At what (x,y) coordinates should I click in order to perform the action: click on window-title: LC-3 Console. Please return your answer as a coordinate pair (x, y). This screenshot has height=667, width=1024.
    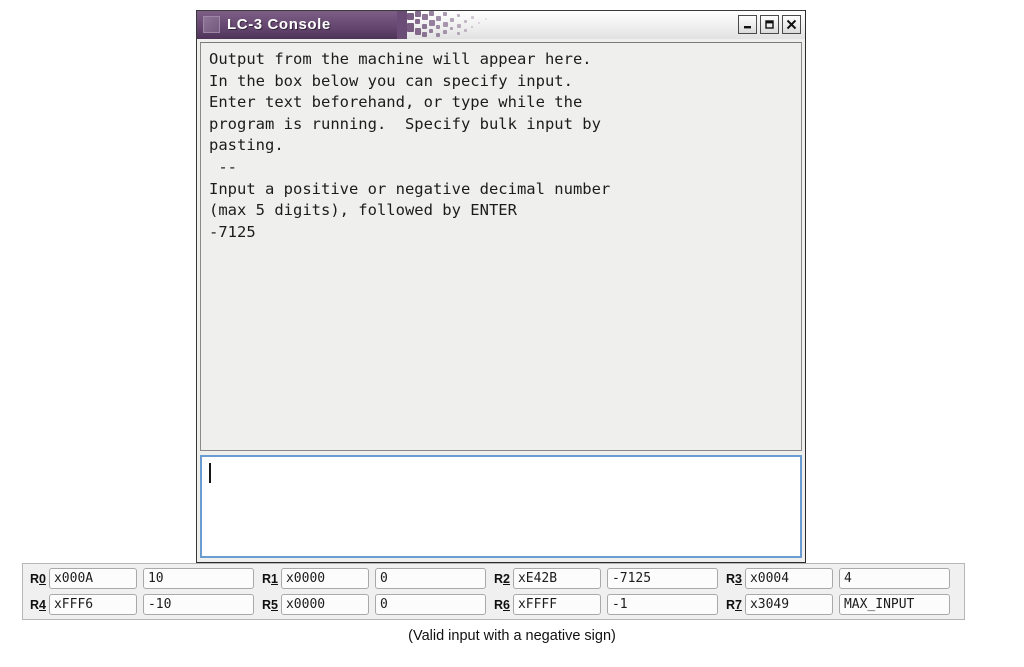
    Looking at the image, I should click on (279, 24).